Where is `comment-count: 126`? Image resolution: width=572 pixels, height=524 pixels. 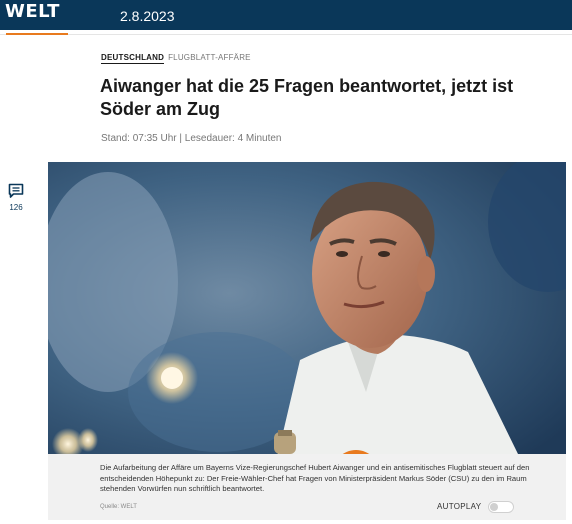
comment-count: 126 is located at coordinates (16, 207).